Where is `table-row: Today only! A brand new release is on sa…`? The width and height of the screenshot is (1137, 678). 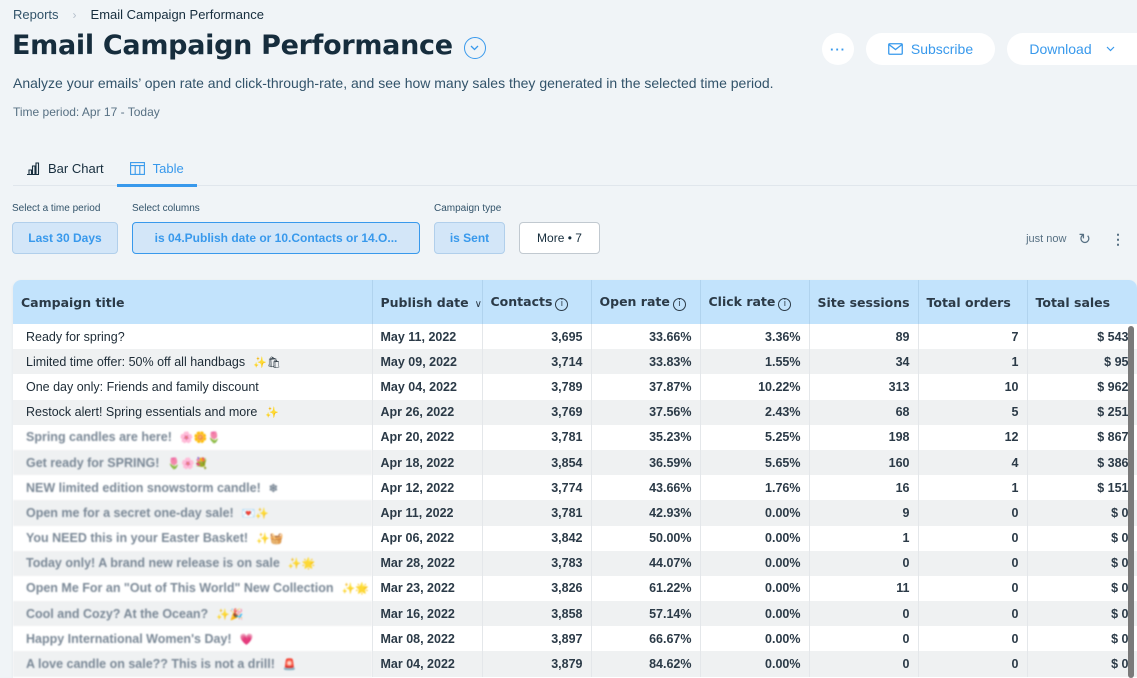
table-row: Today only! A brand new release is on sa… is located at coordinates (575, 563).